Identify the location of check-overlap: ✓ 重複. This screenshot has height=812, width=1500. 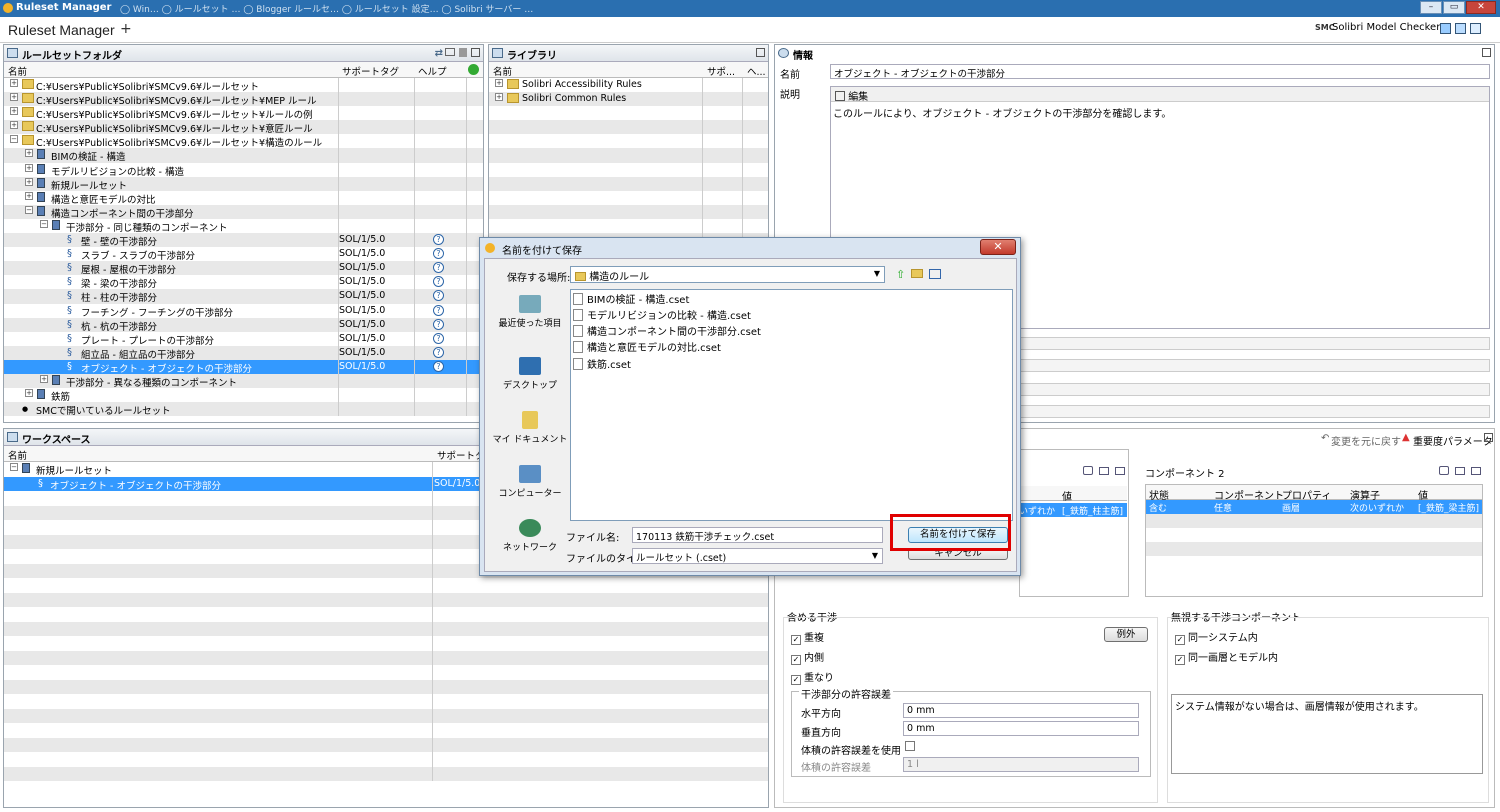
(807, 637).